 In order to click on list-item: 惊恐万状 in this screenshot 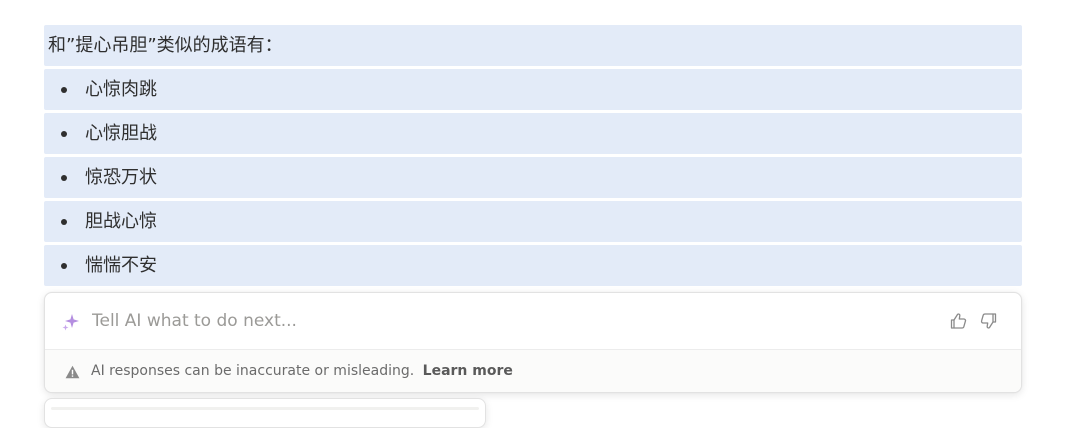, I will do `click(533, 177)`.